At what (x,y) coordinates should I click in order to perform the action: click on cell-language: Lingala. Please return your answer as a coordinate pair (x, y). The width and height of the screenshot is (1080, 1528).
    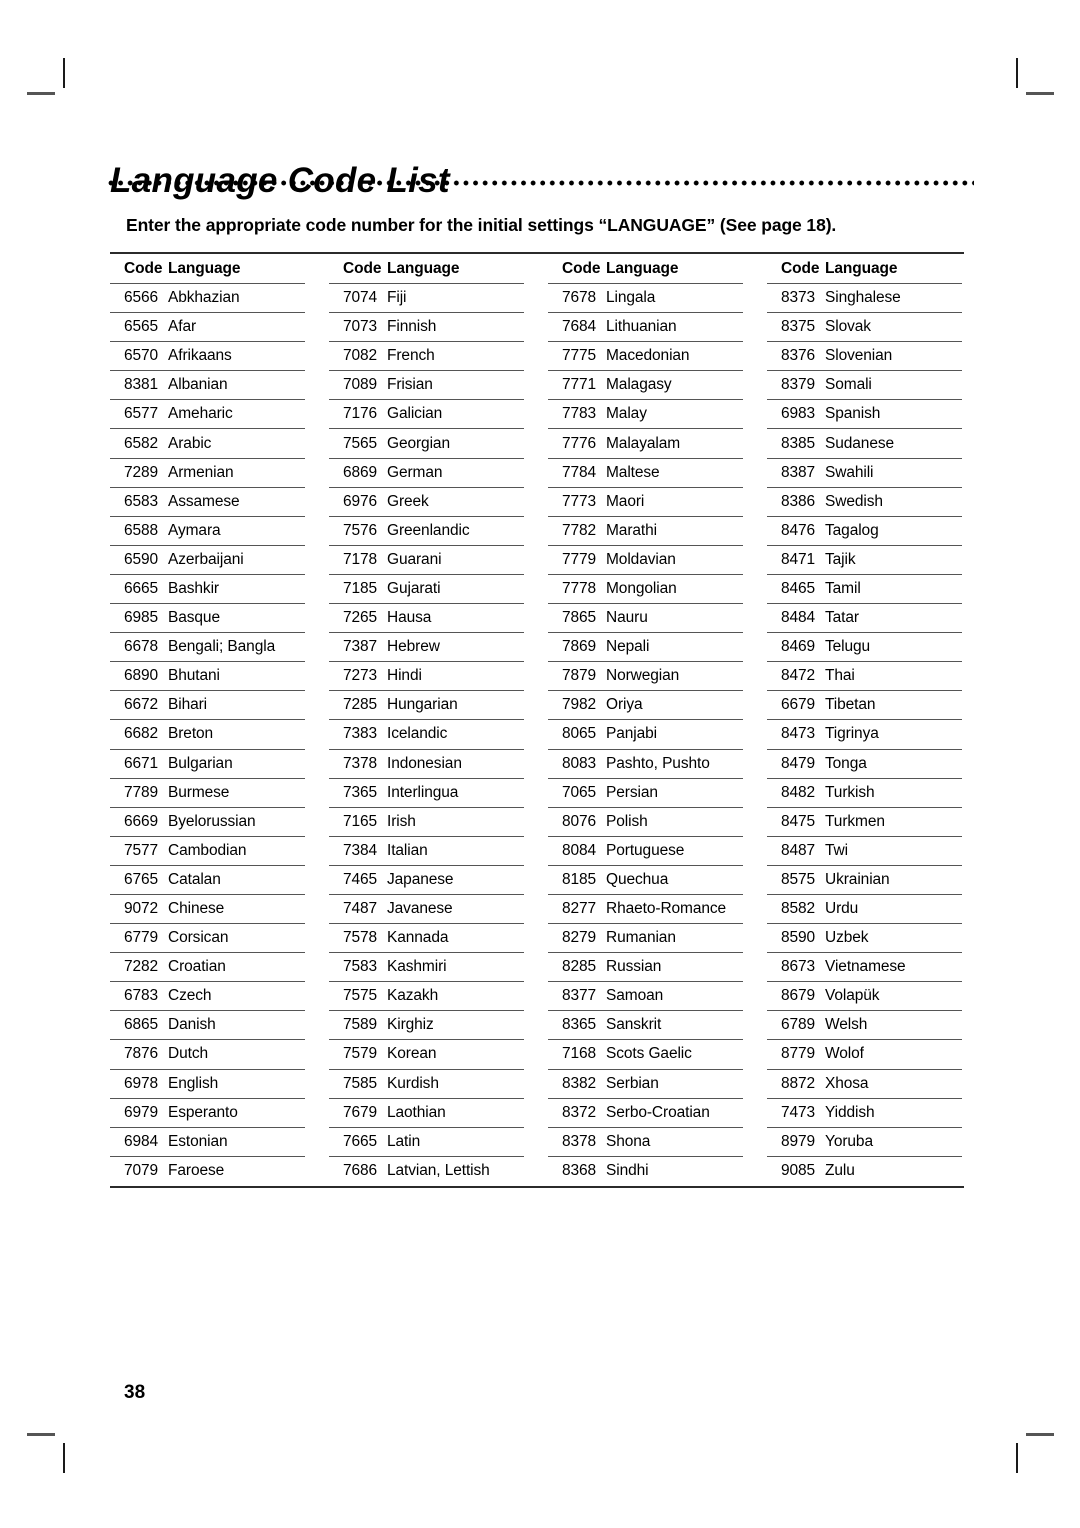
    Looking at the image, I should click on (631, 298).